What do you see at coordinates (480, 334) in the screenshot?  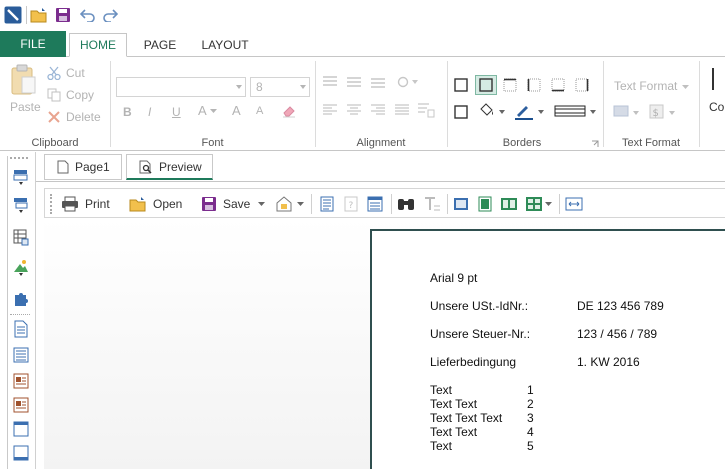 I see `tax-number-label: Unsere Steuer-Nr.:` at bounding box center [480, 334].